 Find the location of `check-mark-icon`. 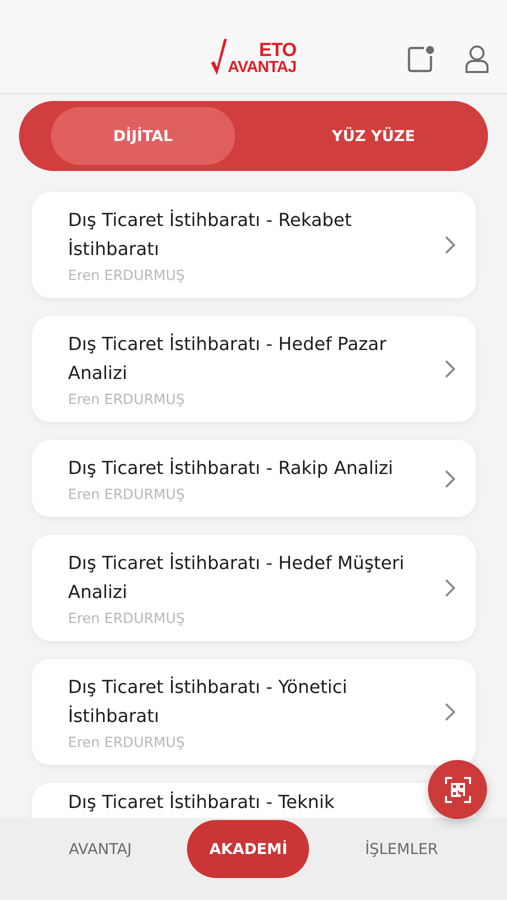

check-mark-icon is located at coordinates (218, 57).